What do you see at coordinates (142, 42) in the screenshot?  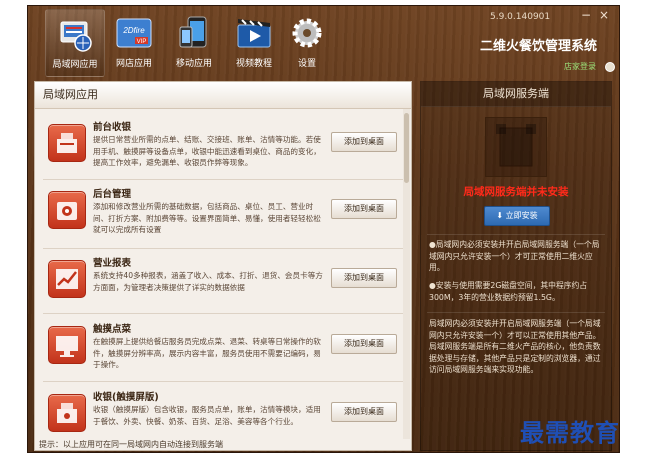 I see `vip-text: VIP` at bounding box center [142, 42].